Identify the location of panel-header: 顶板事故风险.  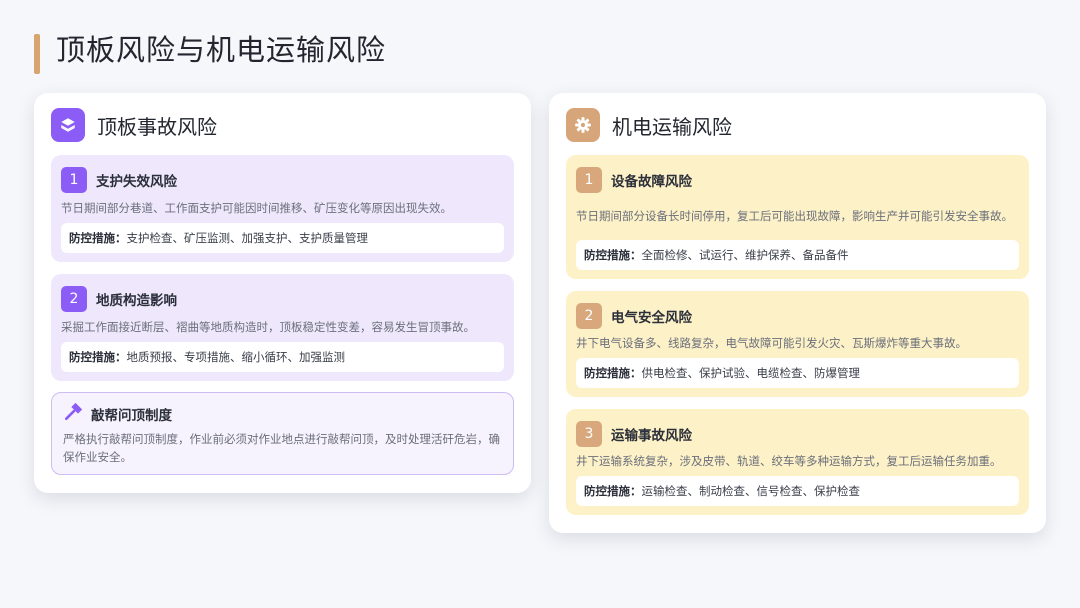
(134, 125).